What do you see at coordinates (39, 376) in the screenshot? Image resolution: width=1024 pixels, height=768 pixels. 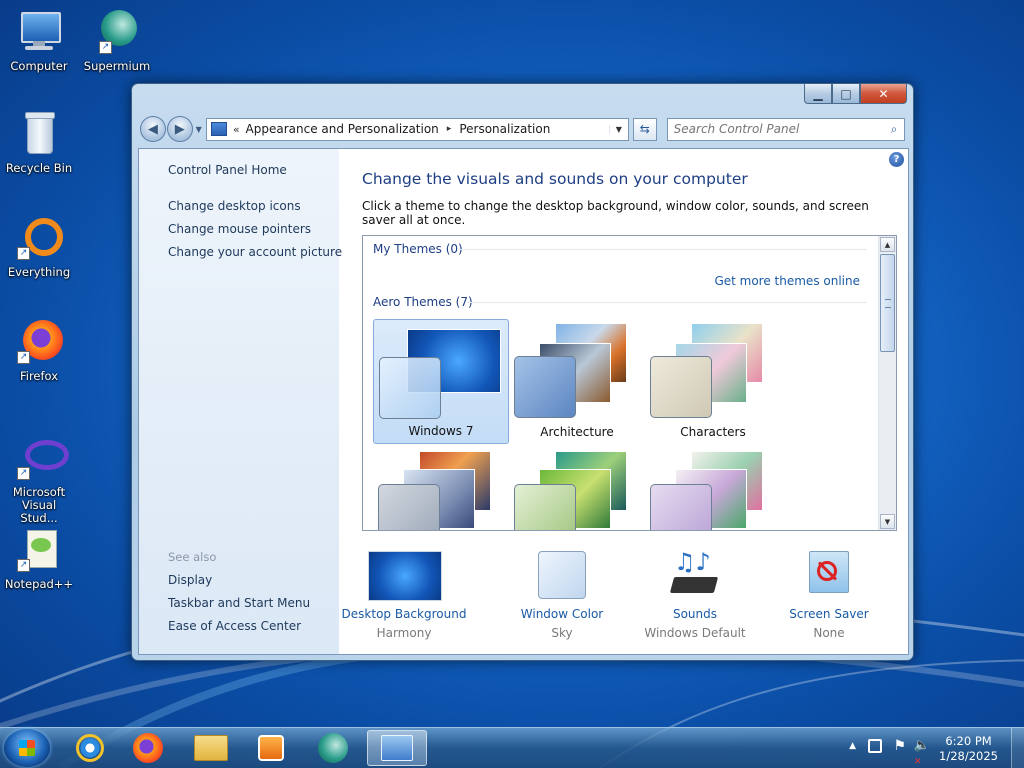 I see `desktop-icon-label: Firefox` at bounding box center [39, 376].